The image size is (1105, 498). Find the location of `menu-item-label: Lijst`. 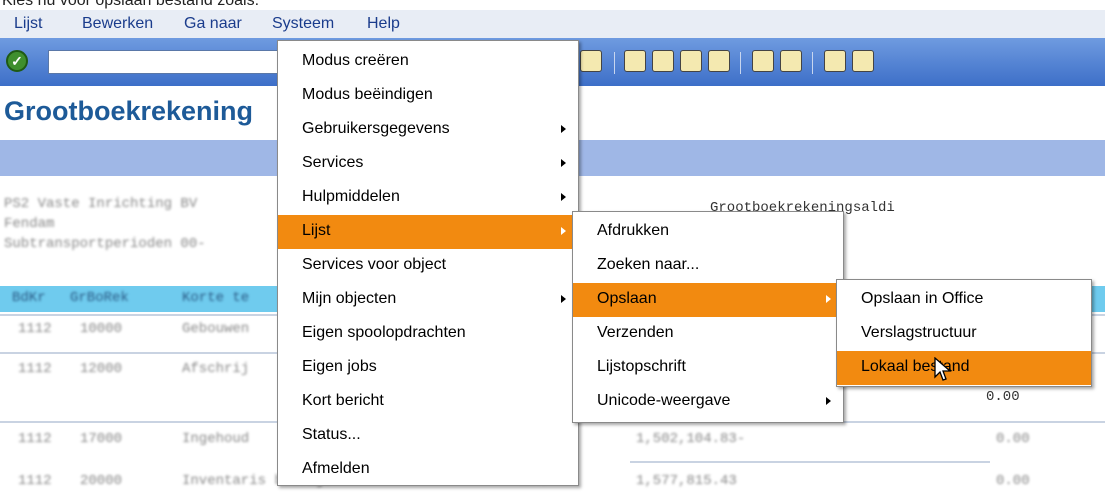

menu-item-label: Lijst is located at coordinates (316, 230).